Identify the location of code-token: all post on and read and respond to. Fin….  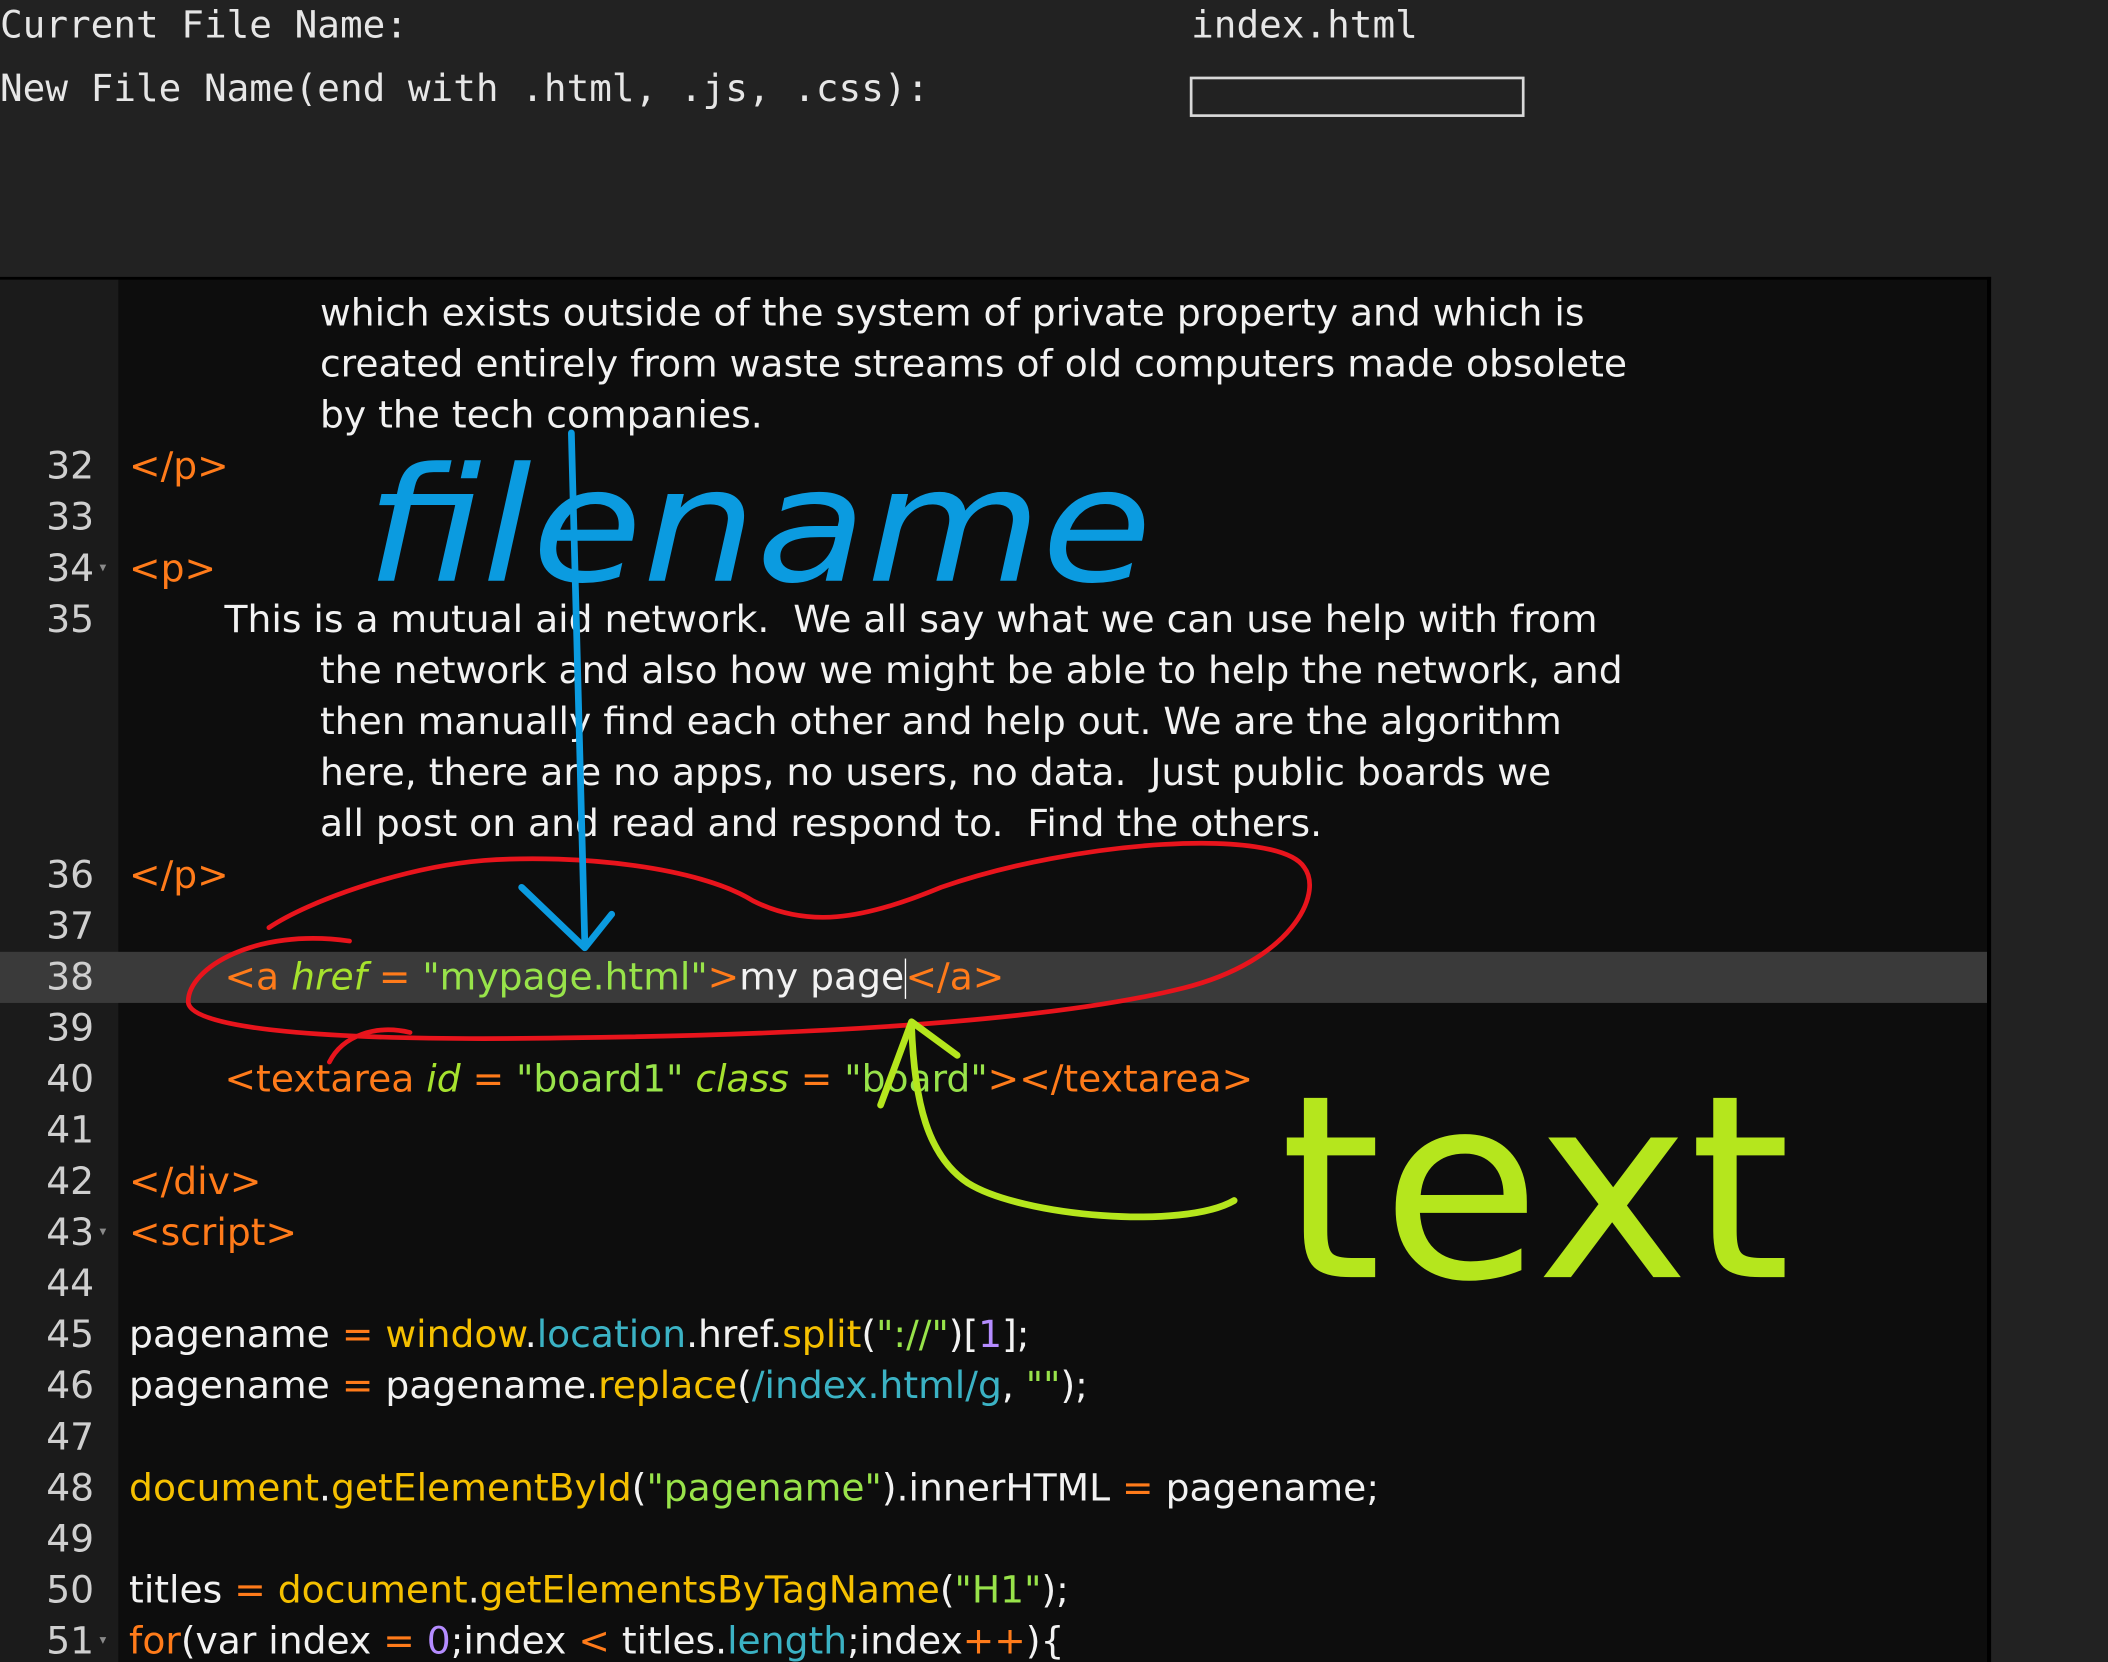
(821, 823).